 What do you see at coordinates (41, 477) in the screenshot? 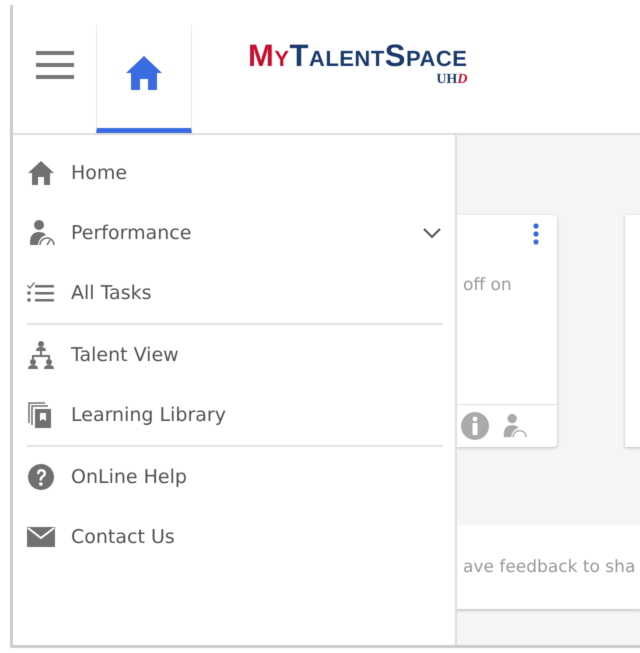
I see `help-icon` at bounding box center [41, 477].